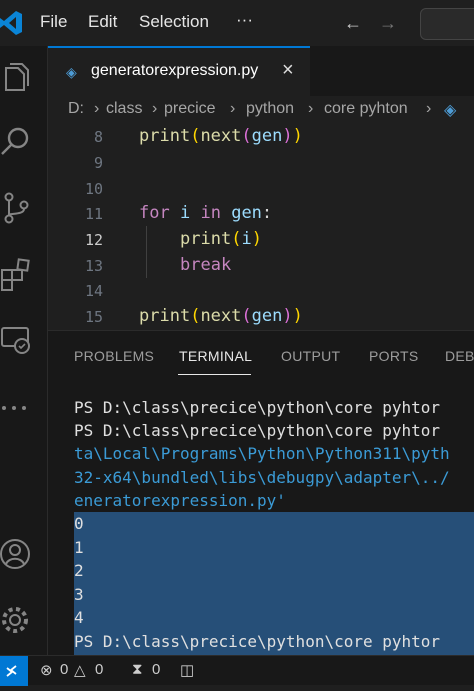  I want to click on line-number: 14, so click(93, 291).